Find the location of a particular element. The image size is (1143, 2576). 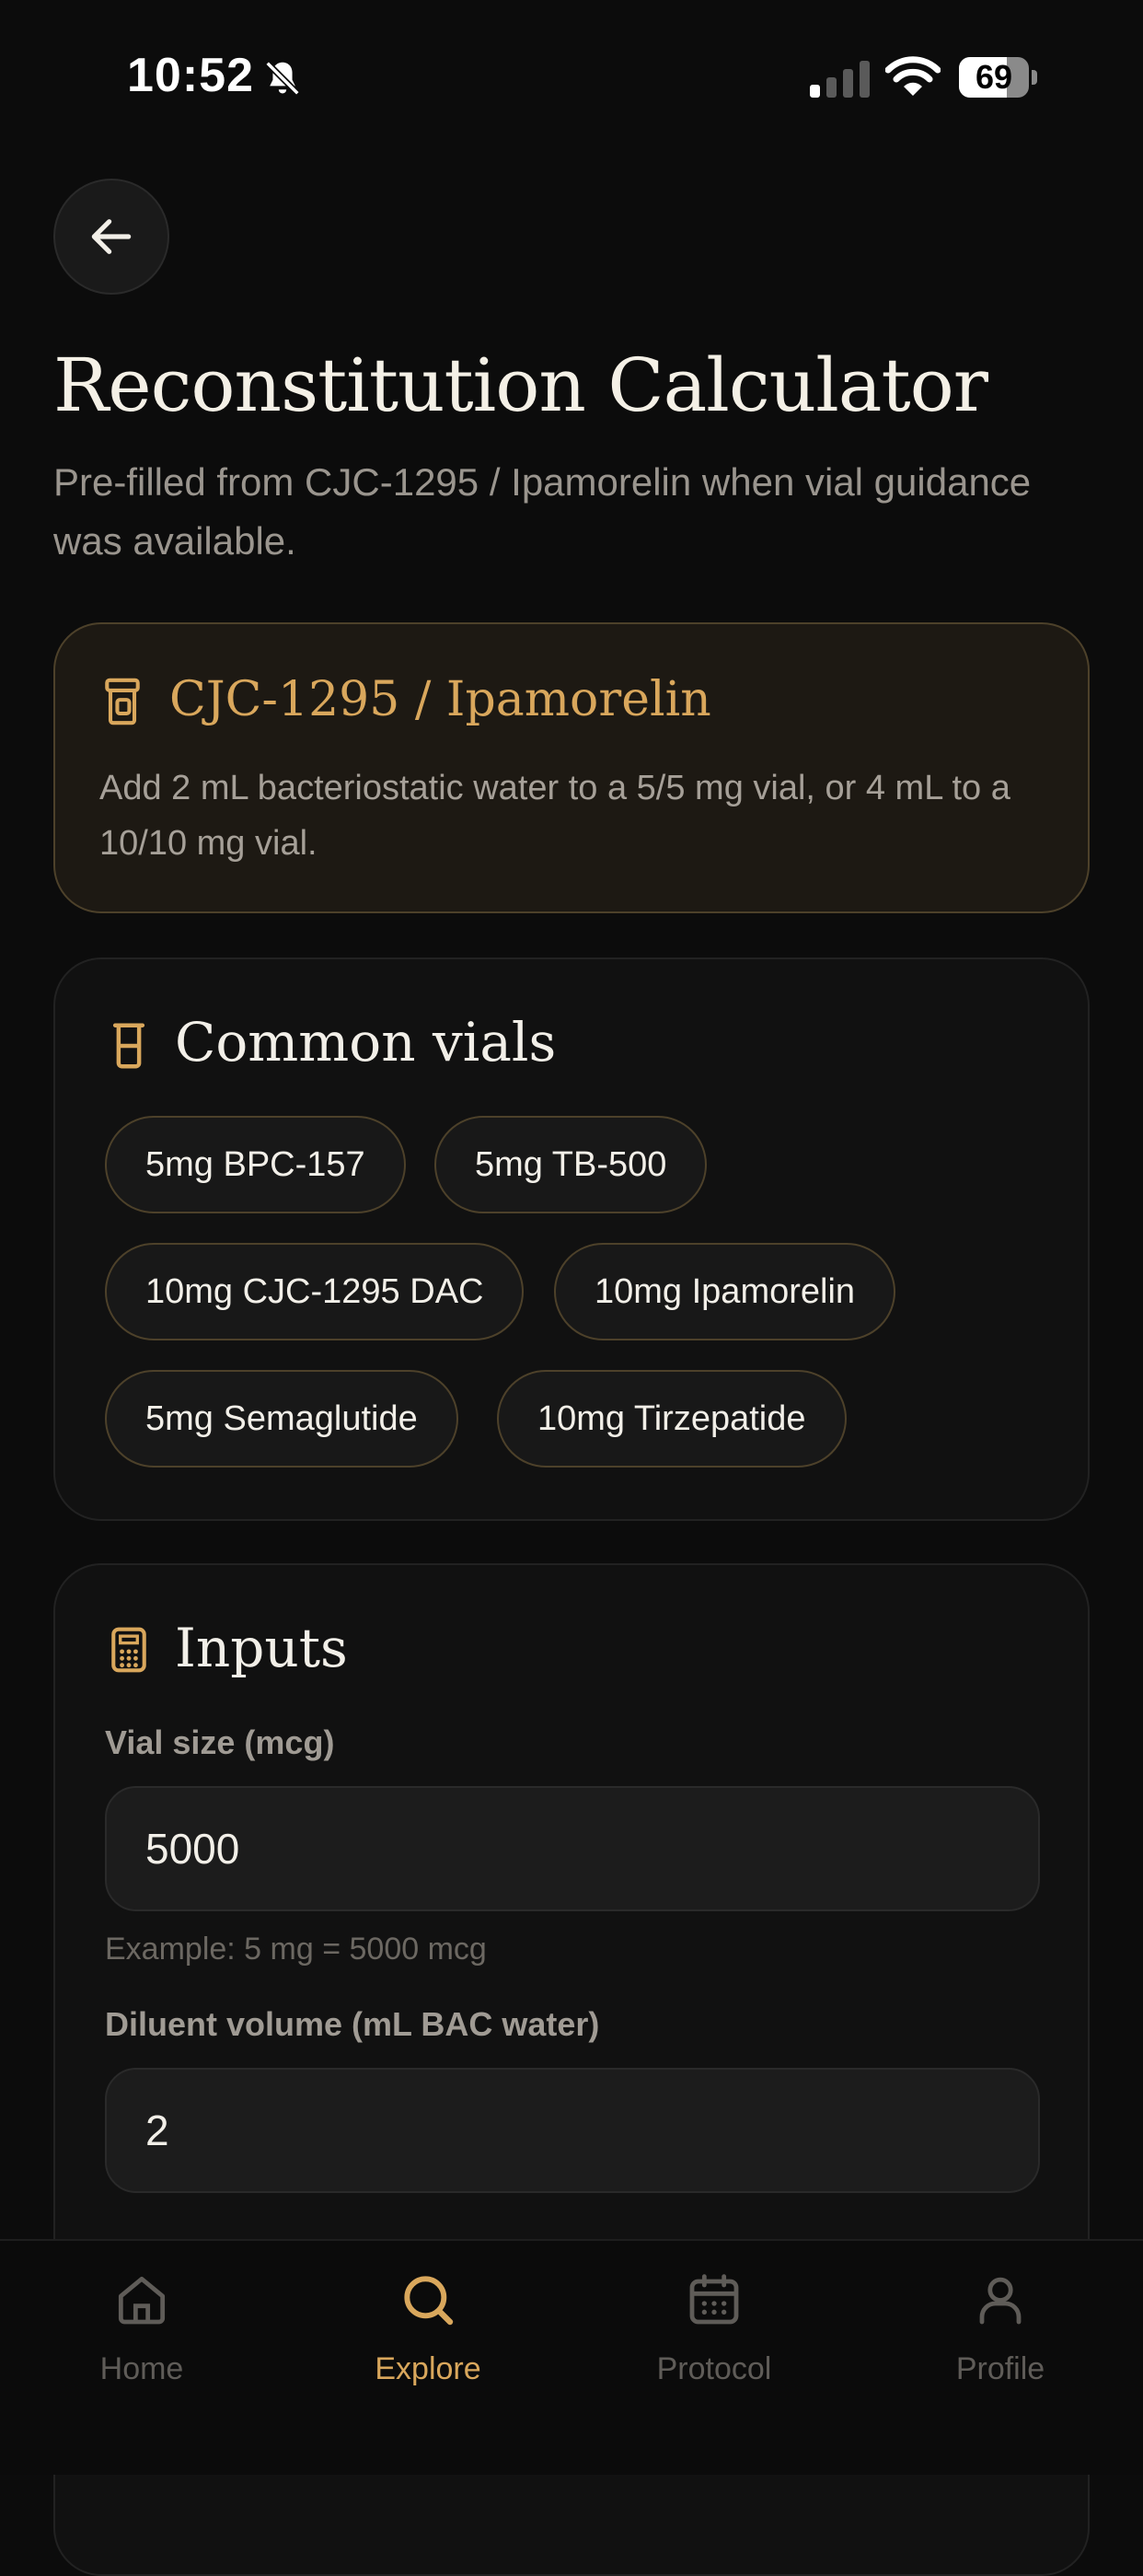

calculator-icon is located at coordinates (128, 1650).